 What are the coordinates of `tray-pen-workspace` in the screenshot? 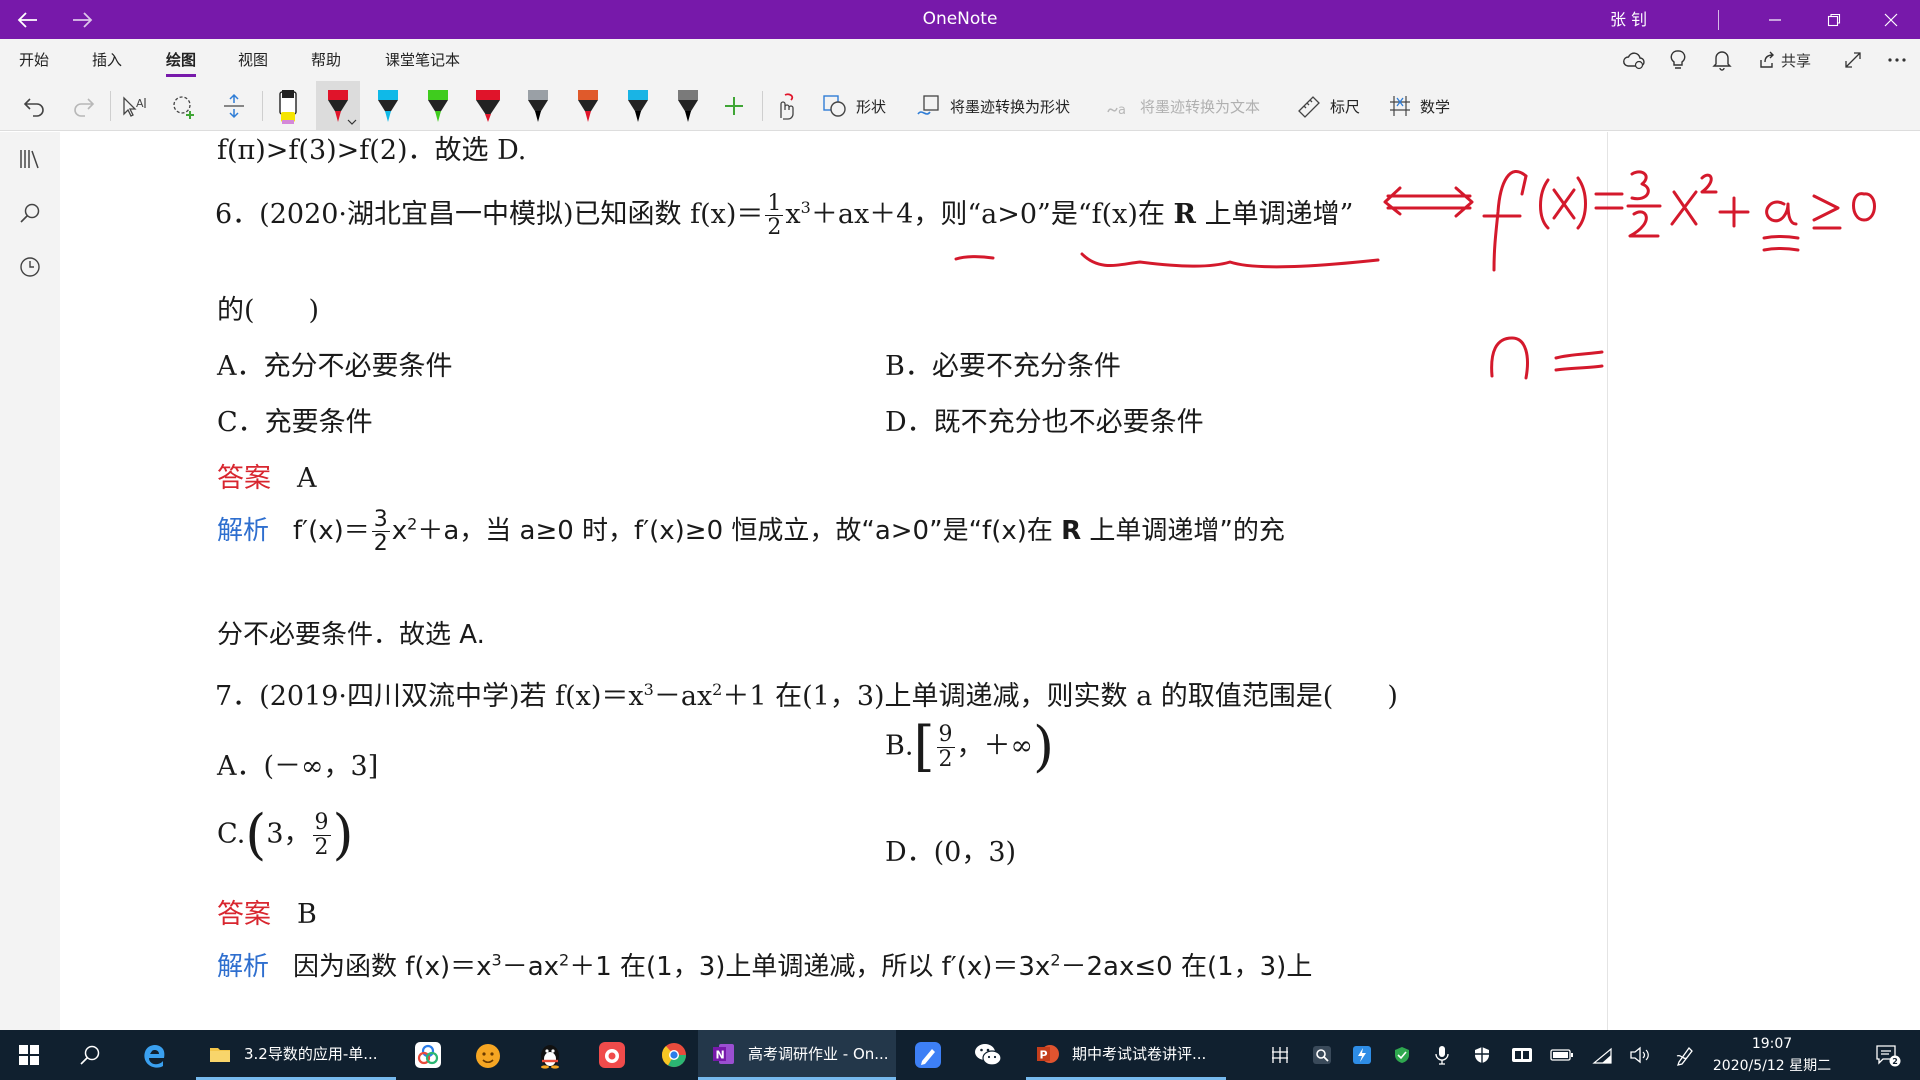 It's located at (1686, 1055).